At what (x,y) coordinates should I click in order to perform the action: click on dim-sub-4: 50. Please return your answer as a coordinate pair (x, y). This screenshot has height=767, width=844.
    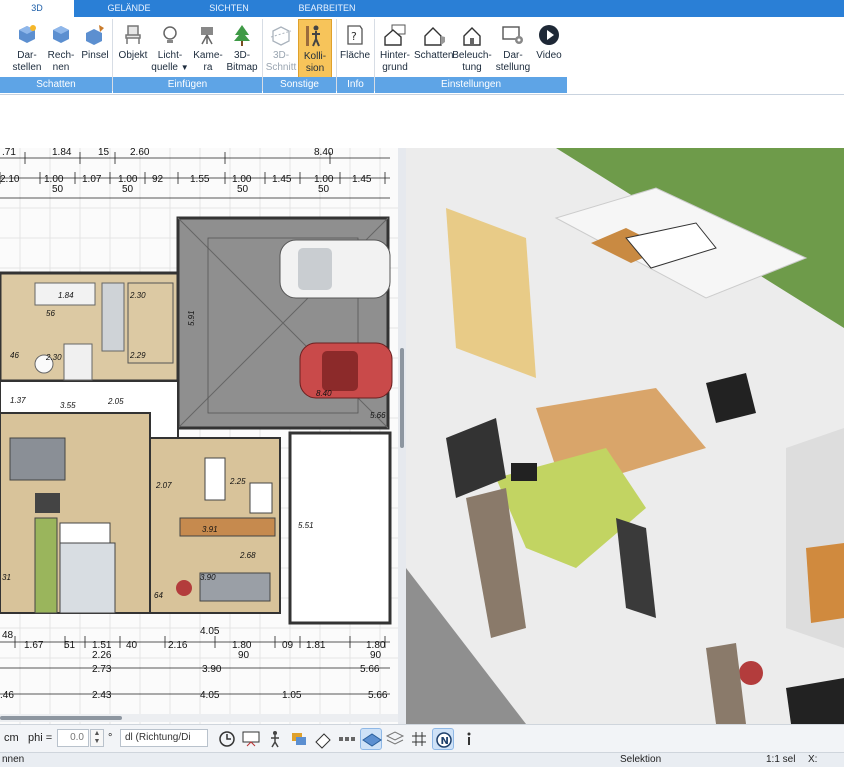
    Looking at the image, I should click on (324, 189).